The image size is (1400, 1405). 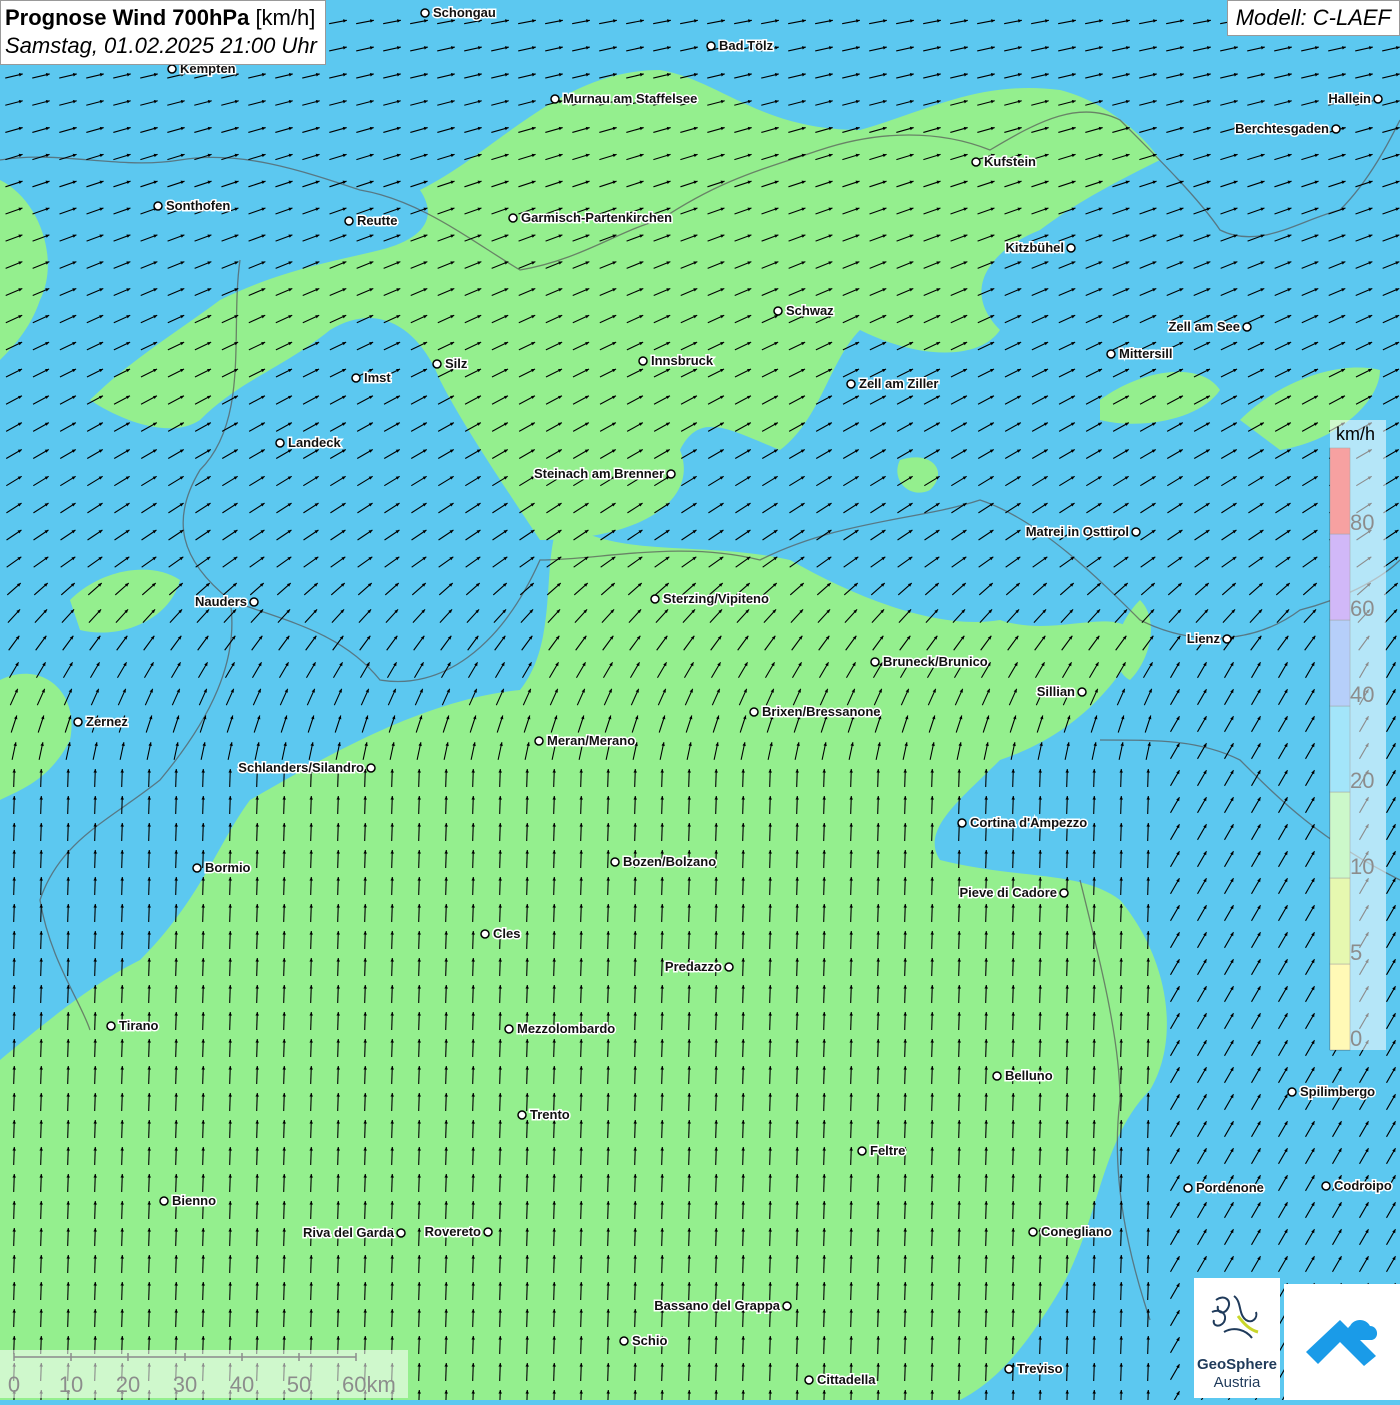 What do you see at coordinates (716, 598) in the screenshot?
I see `city-label: Sterzing/Vipiteno` at bounding box center [716, 598].